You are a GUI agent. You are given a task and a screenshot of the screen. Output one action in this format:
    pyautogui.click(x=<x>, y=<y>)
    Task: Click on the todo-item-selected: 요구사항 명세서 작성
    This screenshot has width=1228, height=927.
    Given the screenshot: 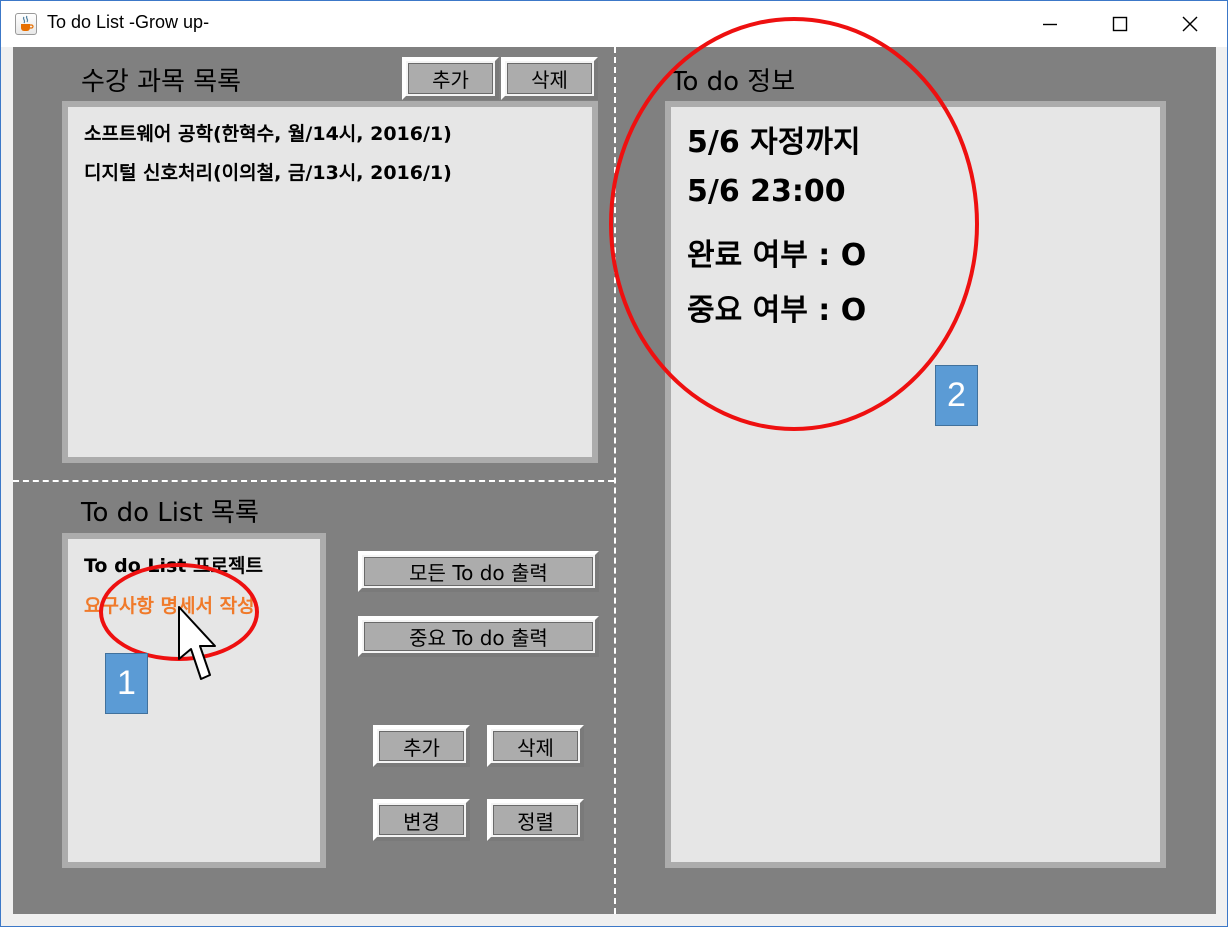 What is the action you would take?
    pyautogui.click(x=169, y=604)
    